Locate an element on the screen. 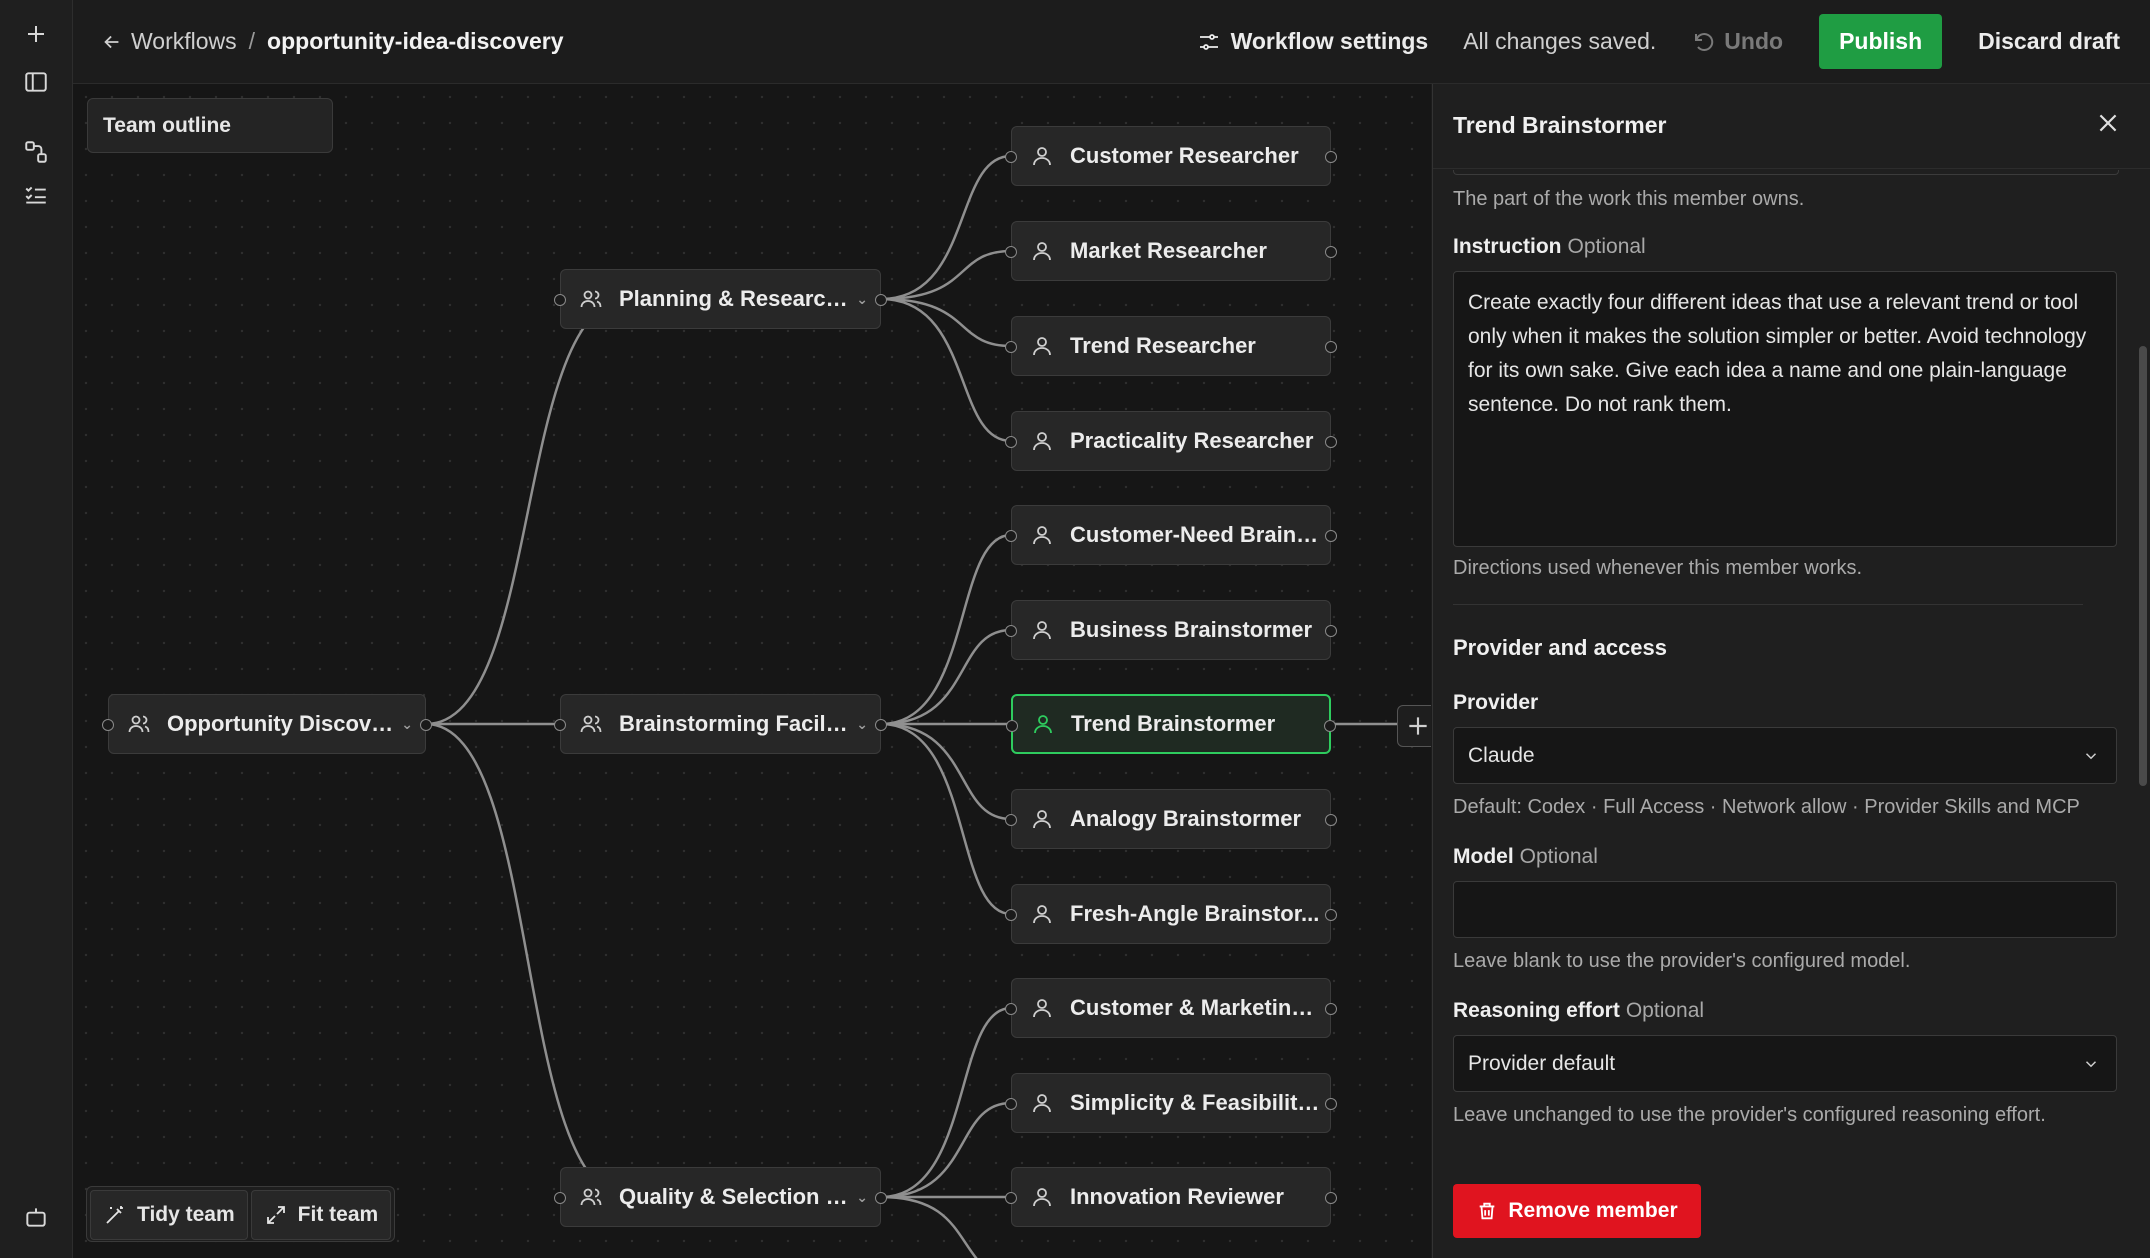  role-field-edge is located at coordinates (1786, 172).